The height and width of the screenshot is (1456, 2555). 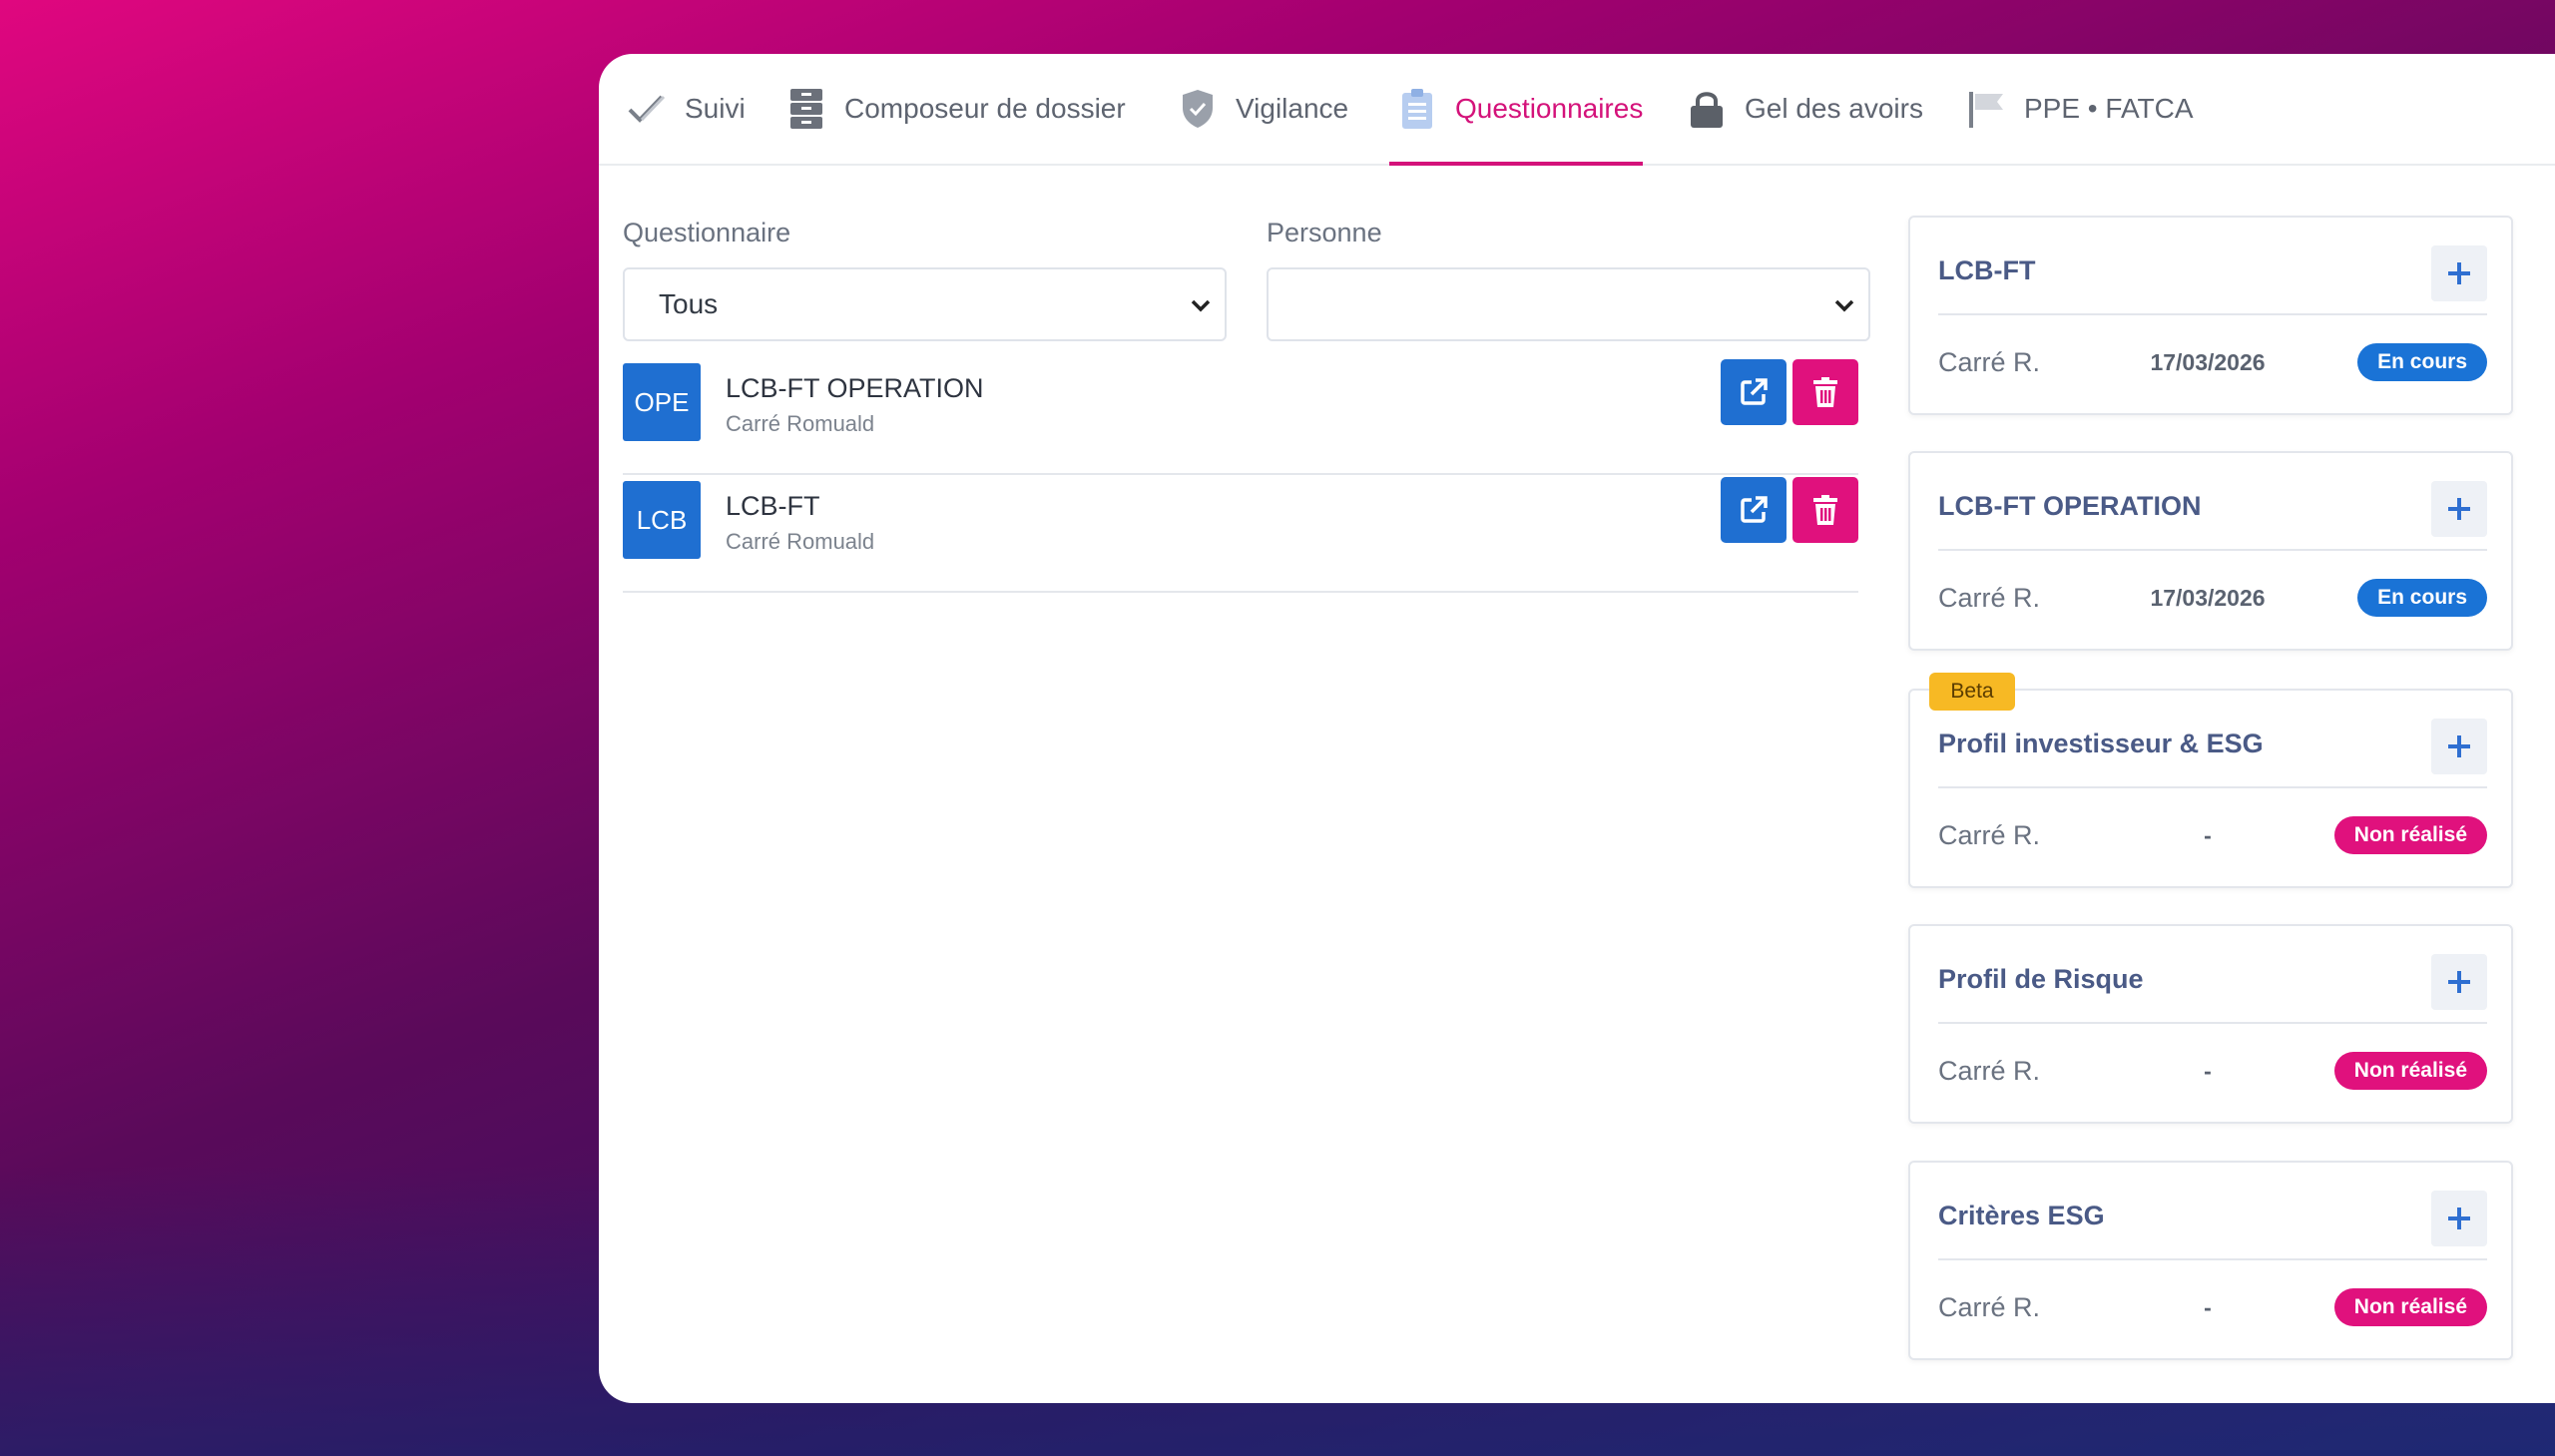 I want to click on card-title: Profil de Risque, so click(x=2041, y=979).